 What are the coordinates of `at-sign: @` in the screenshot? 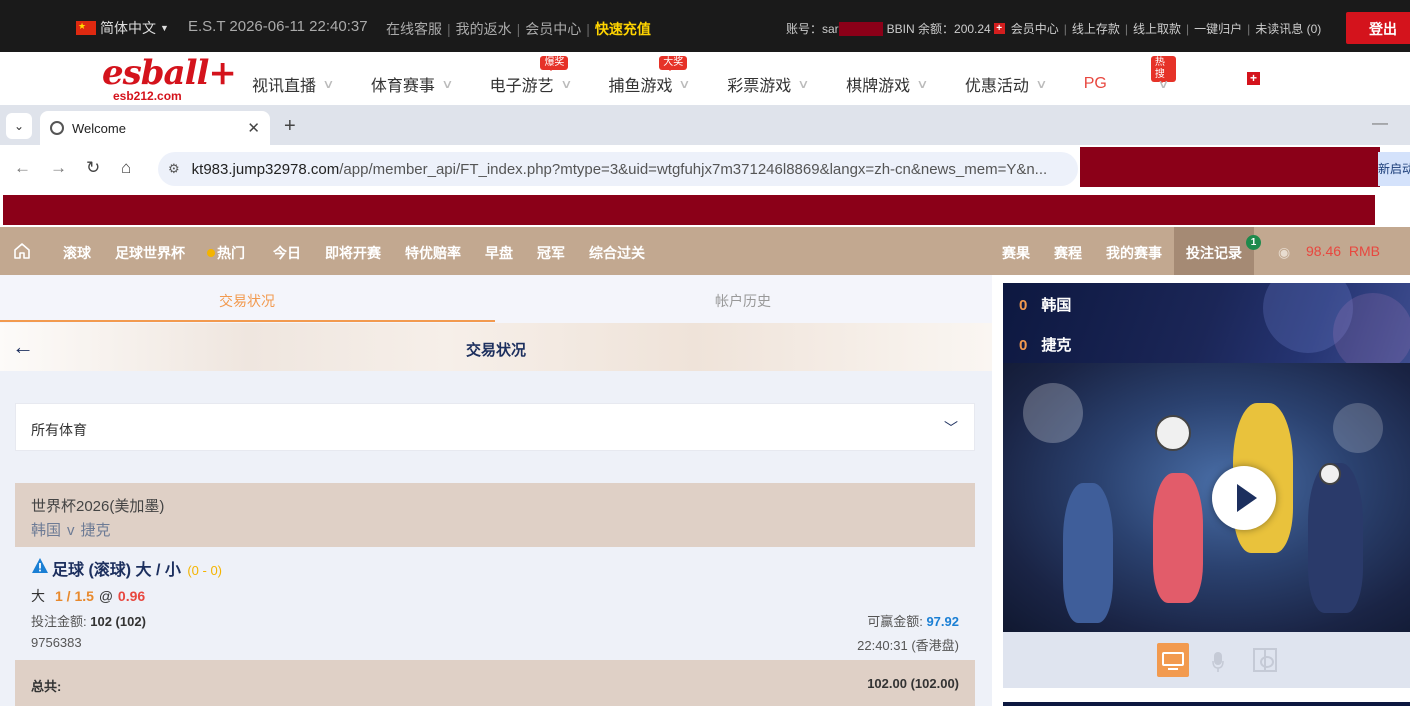 It's located at (106, 596).